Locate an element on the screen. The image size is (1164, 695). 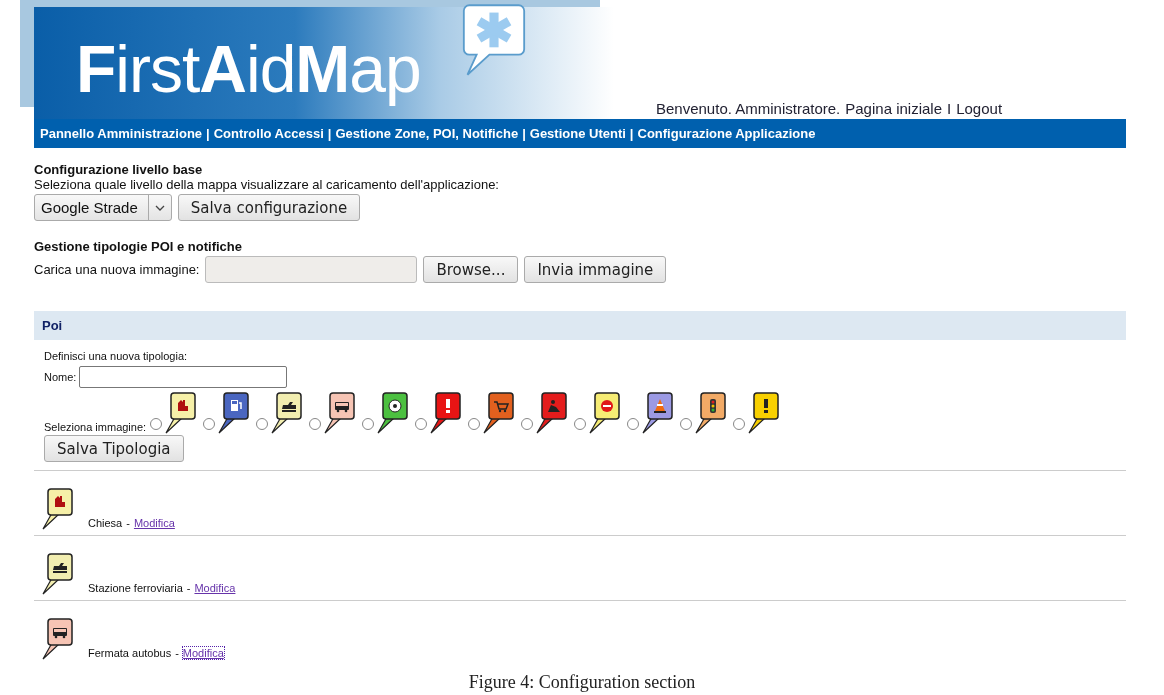
description-text: Seleziona quale livello della mappa visualizzare al caricamento dell'applicazione: is located at coordinates (267, 184).